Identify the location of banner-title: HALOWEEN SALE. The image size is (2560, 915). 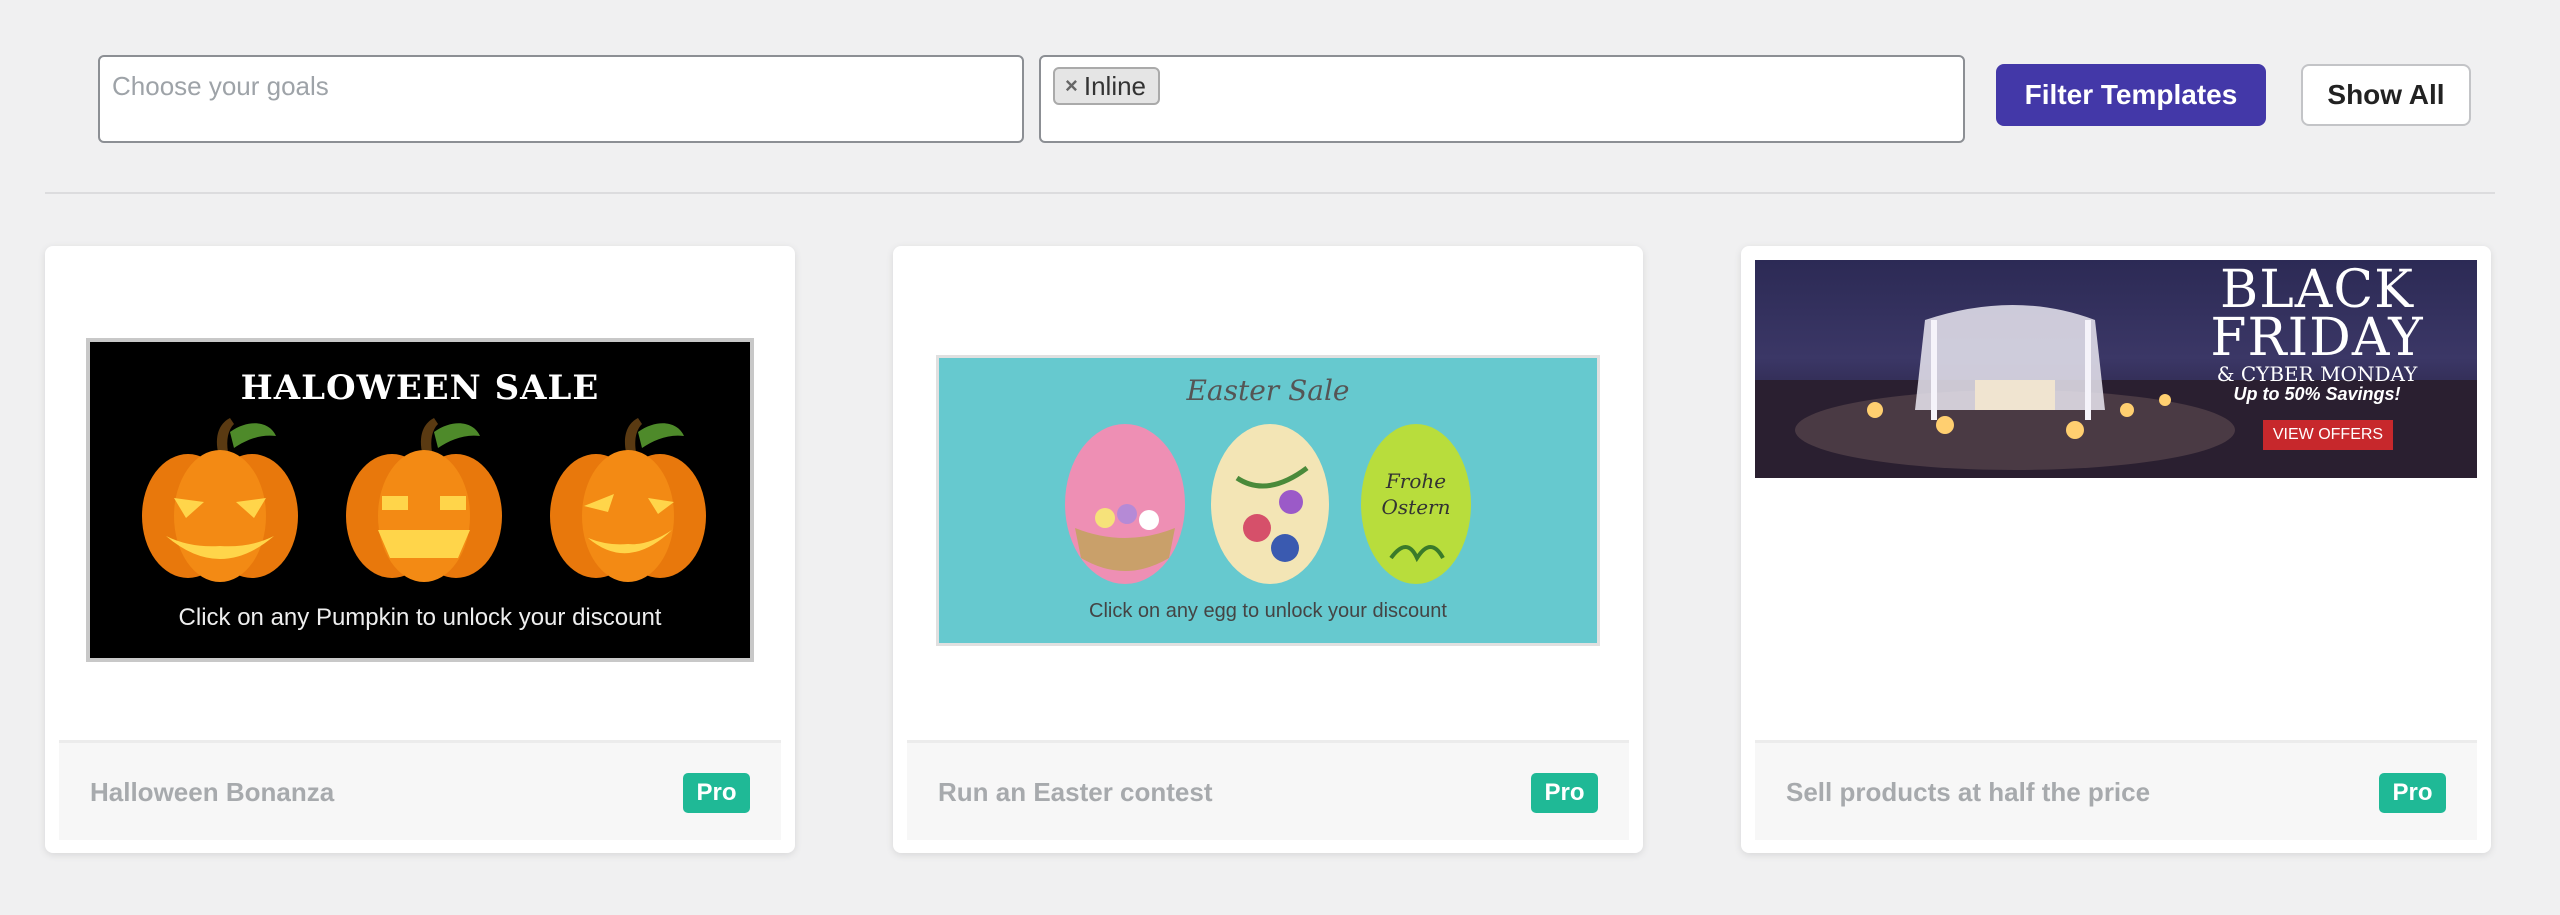
(420, 388).